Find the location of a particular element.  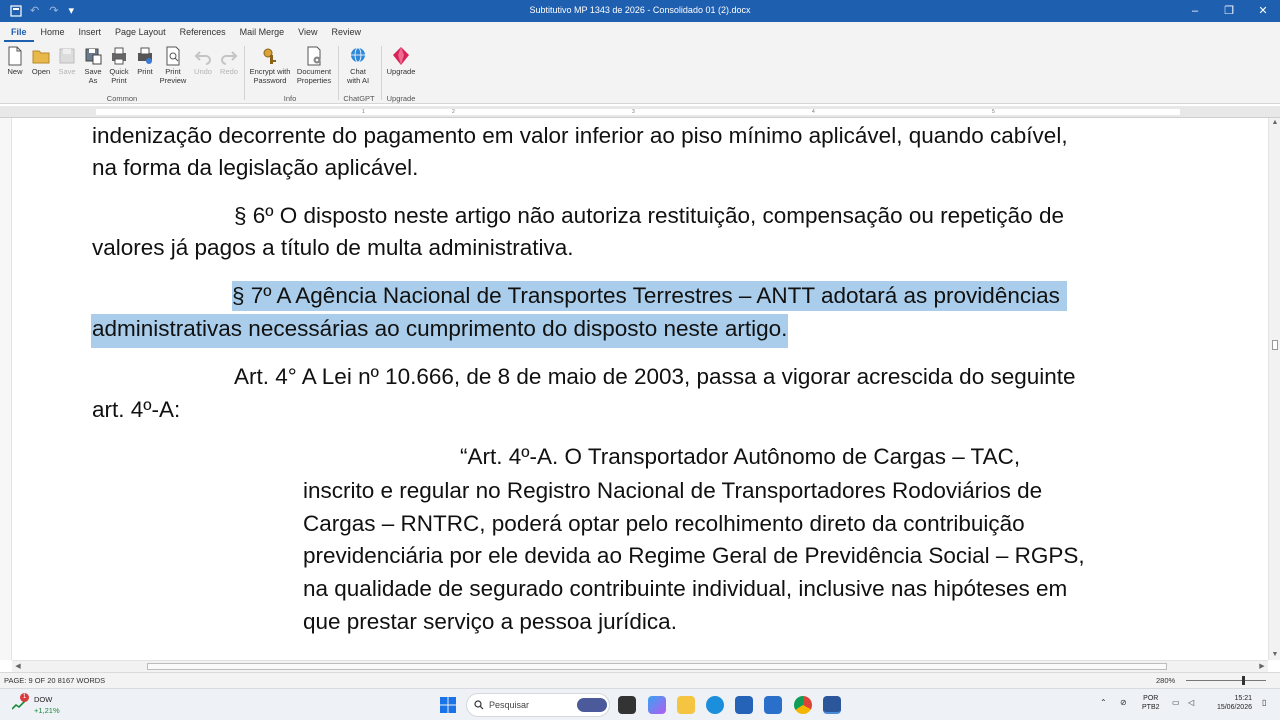

horizontal-ruler: 1 2 3 4 5 is located at coordinates (640, 112).